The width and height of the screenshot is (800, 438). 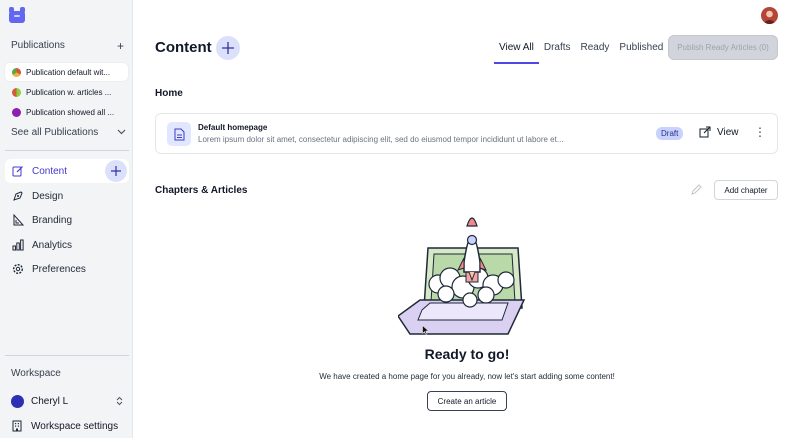 What do you see at coordinates (179, 134) in the screenshot?
I see `document-icon` at bounding box center [179, 134].